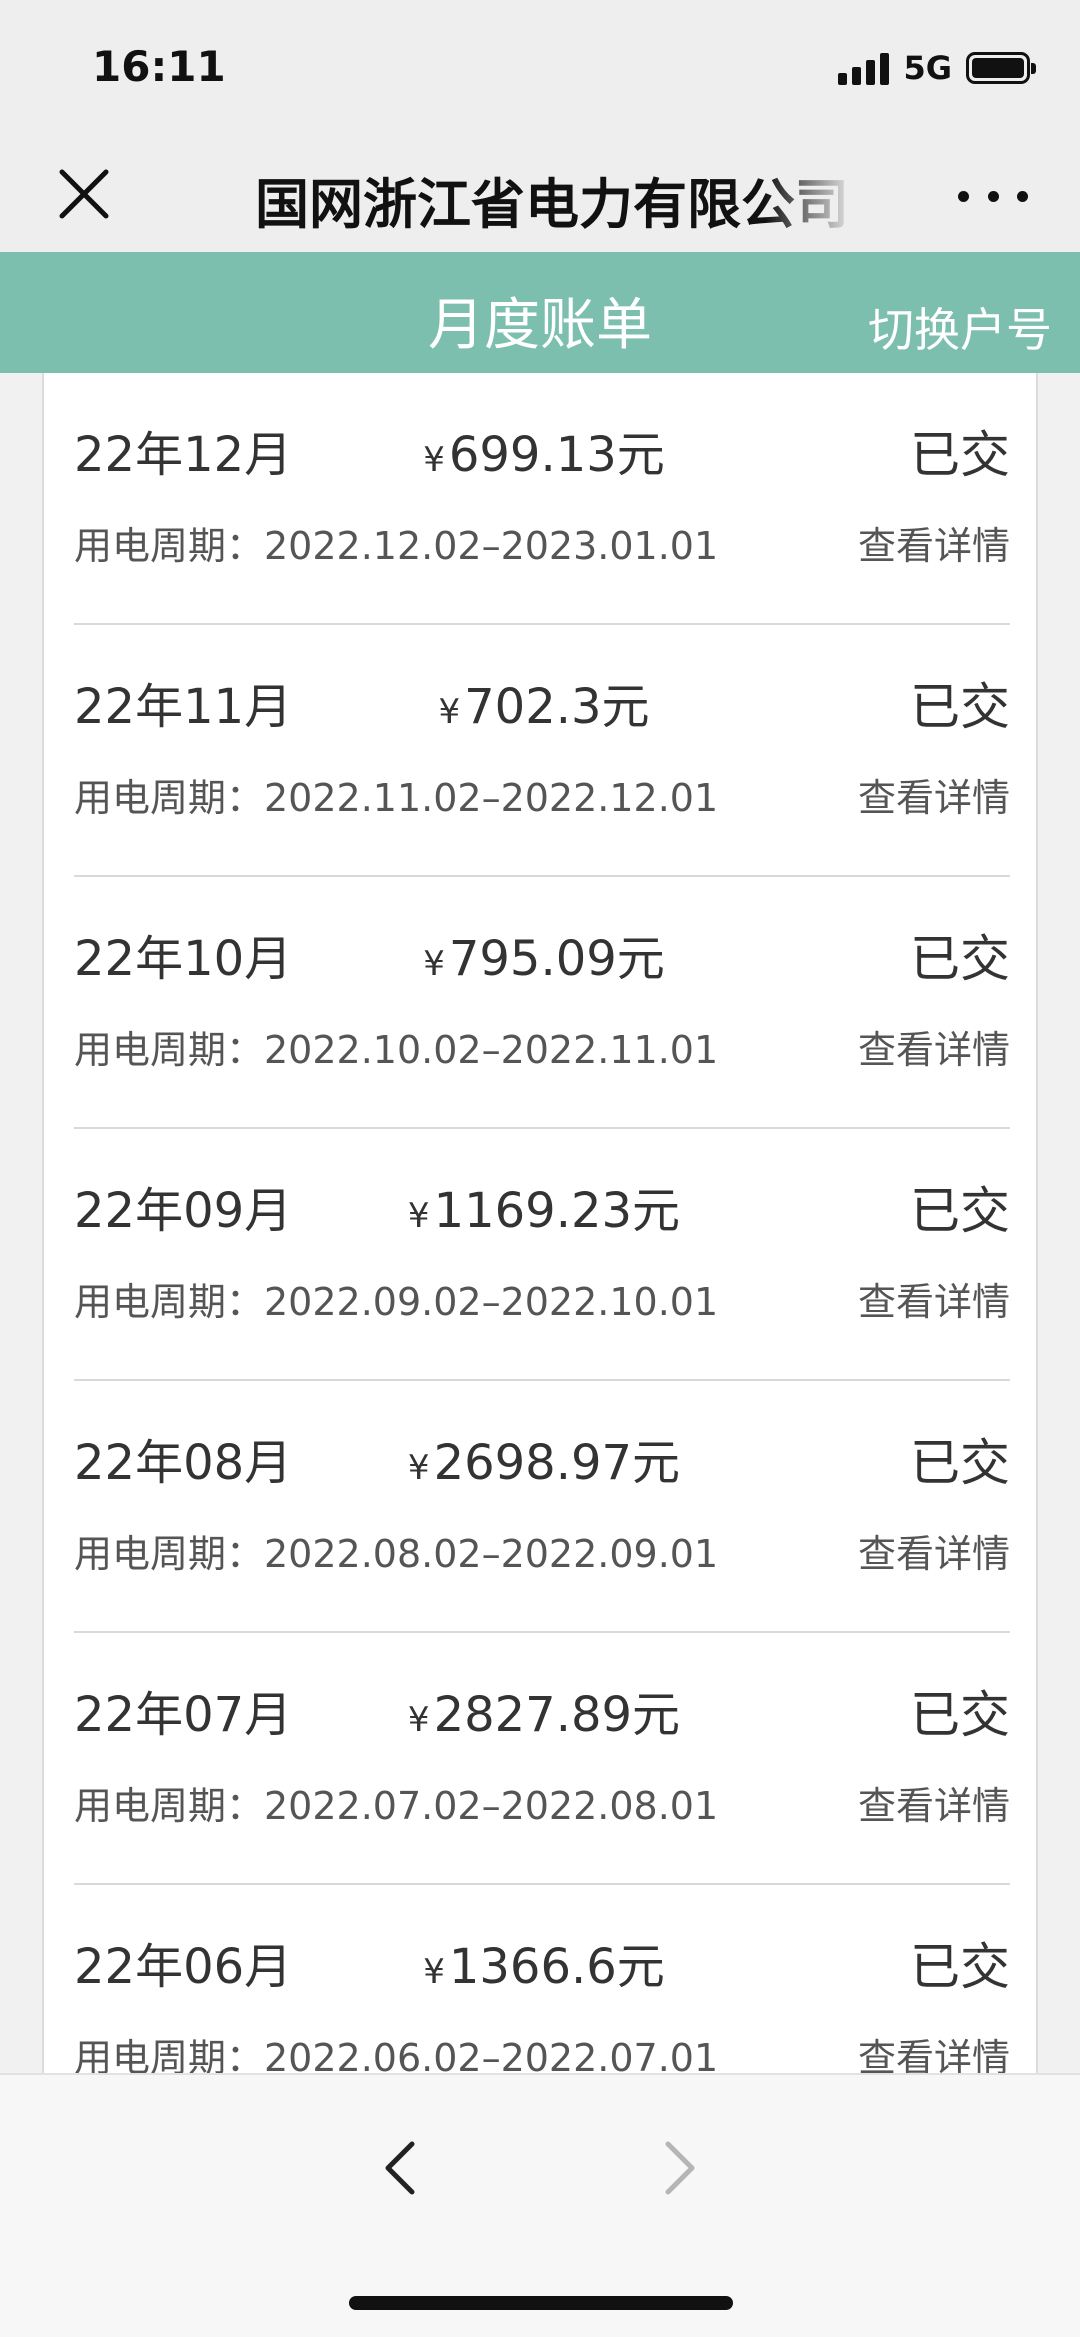 This screenshot has width=1080, height=2337. Describe the element at coordinates (396, 1302) in the screenshot. I see `bill-period: 用电周期：2022.09.02–2022.10.01` at that location.